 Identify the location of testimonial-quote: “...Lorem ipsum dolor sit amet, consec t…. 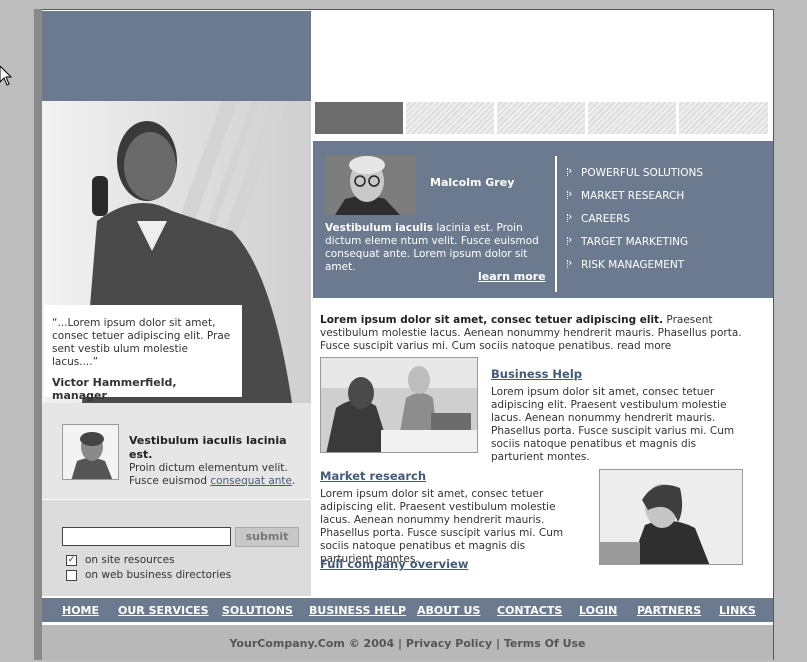
(143, 353).